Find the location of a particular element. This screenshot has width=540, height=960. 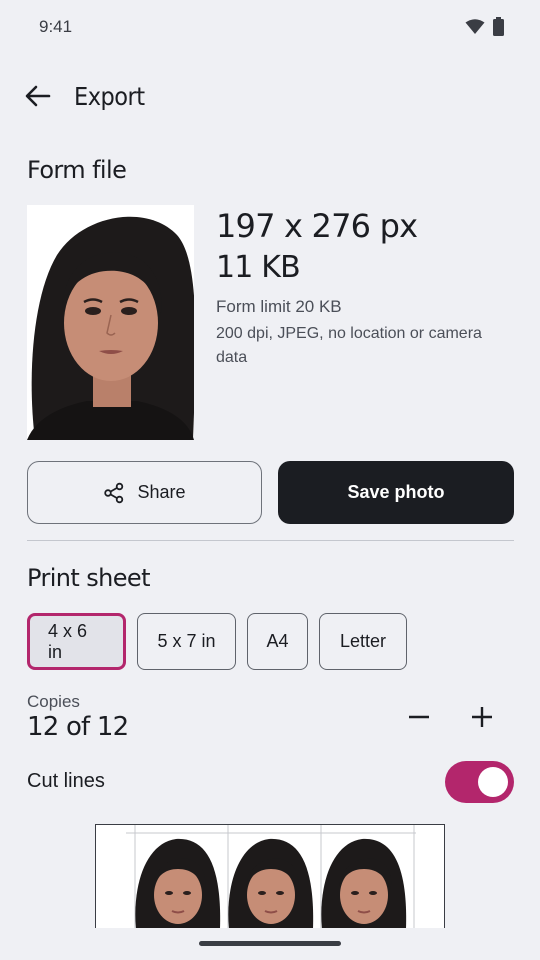

divider is located at coordinates (270, 540).